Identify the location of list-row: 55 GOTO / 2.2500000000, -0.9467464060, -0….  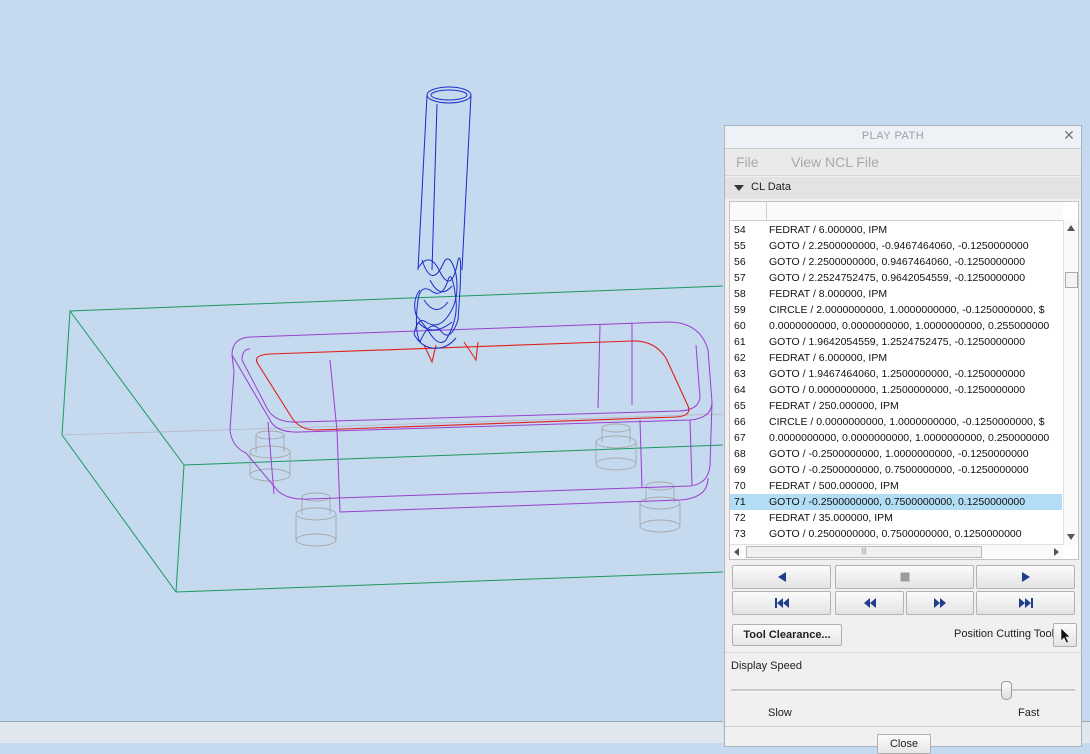
(896, 246).